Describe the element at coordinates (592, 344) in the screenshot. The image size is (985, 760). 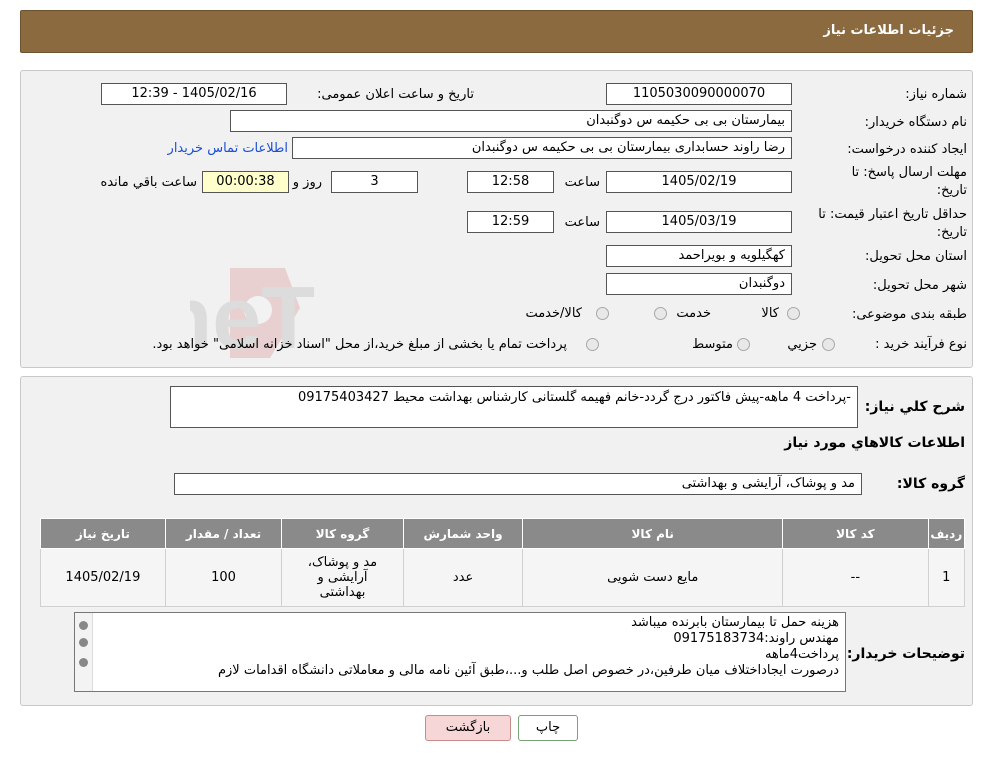
I see `process-radio-treasury` at that location.